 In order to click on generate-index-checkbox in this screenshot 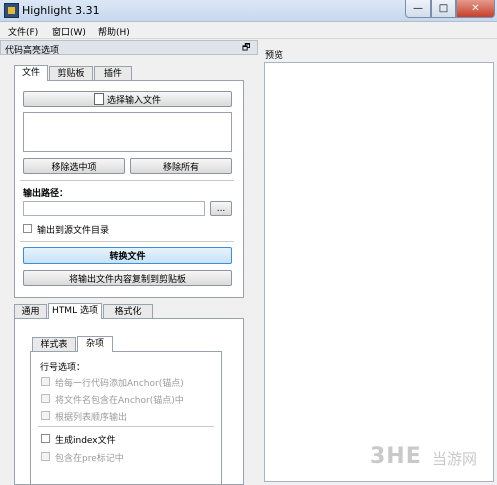, I will do `click(45, 438)`.